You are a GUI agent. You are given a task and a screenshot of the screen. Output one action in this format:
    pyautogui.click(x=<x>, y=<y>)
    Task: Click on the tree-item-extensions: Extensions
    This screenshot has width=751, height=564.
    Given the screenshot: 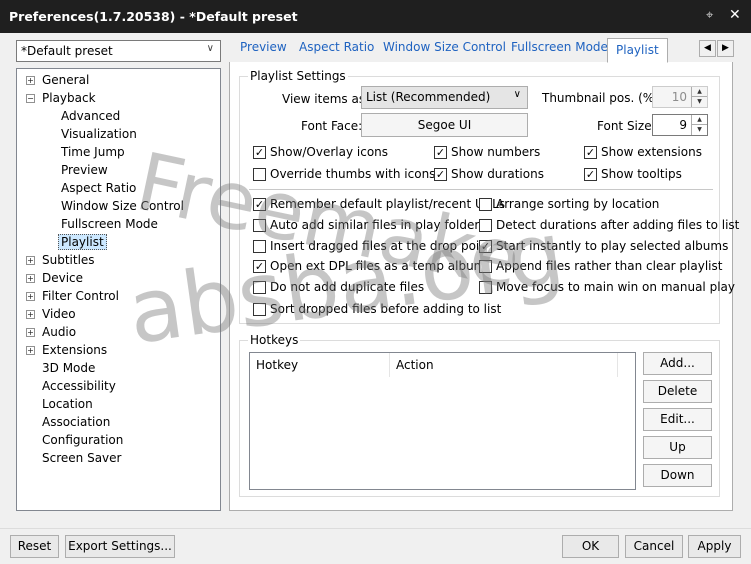 What is the action you would take?
    pyautogui.click(x=74, y=350)
    